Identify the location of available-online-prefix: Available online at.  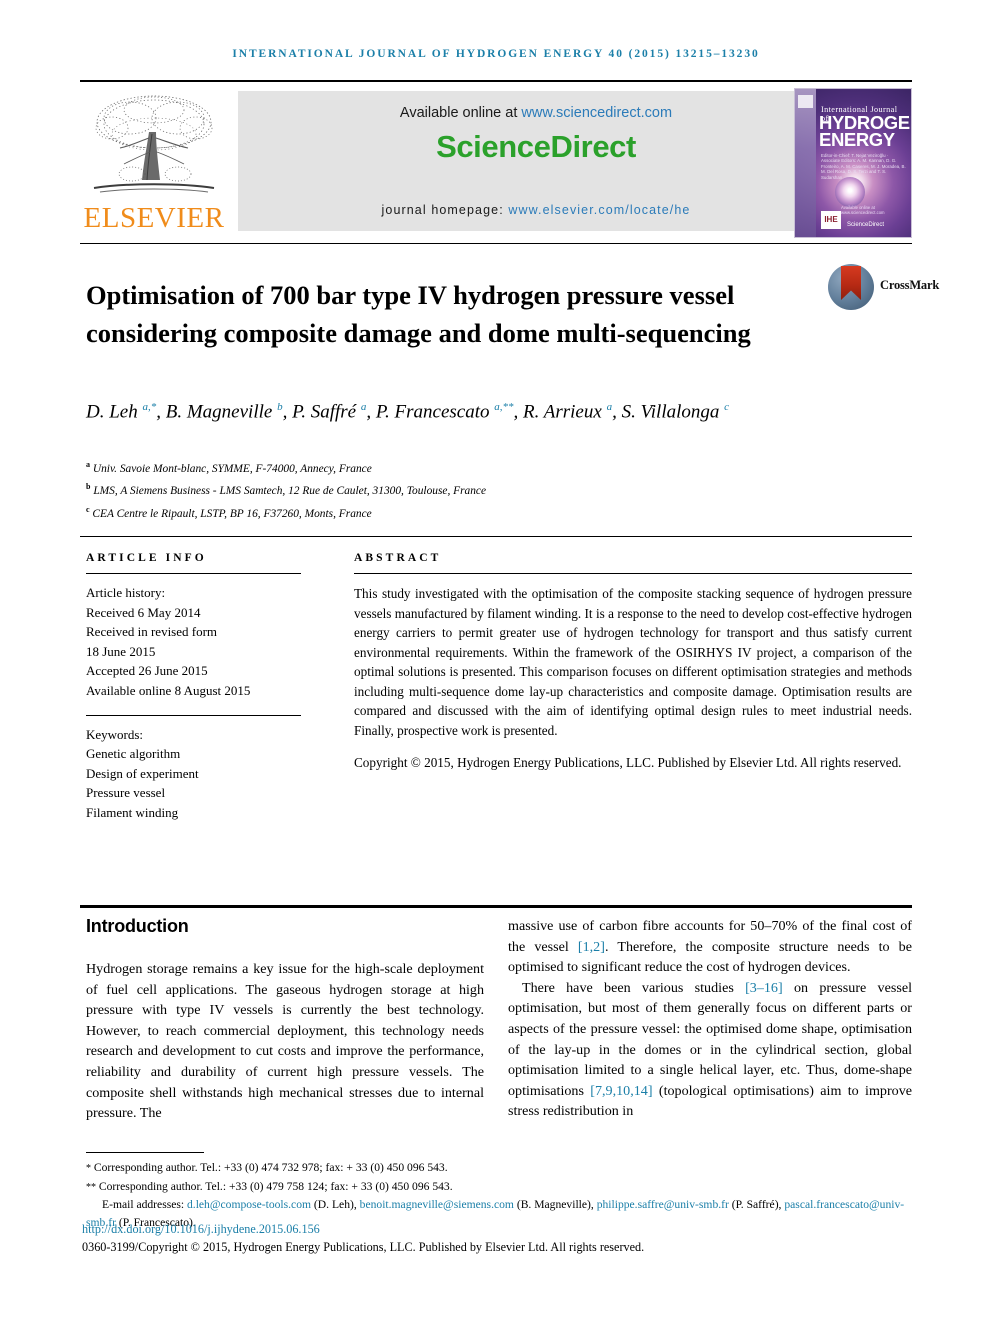
(460, 113).